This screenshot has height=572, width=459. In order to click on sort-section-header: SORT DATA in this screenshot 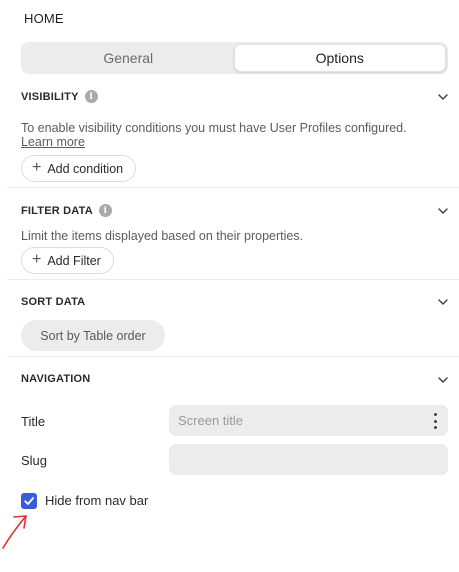, I will do `click(53, 302)`.